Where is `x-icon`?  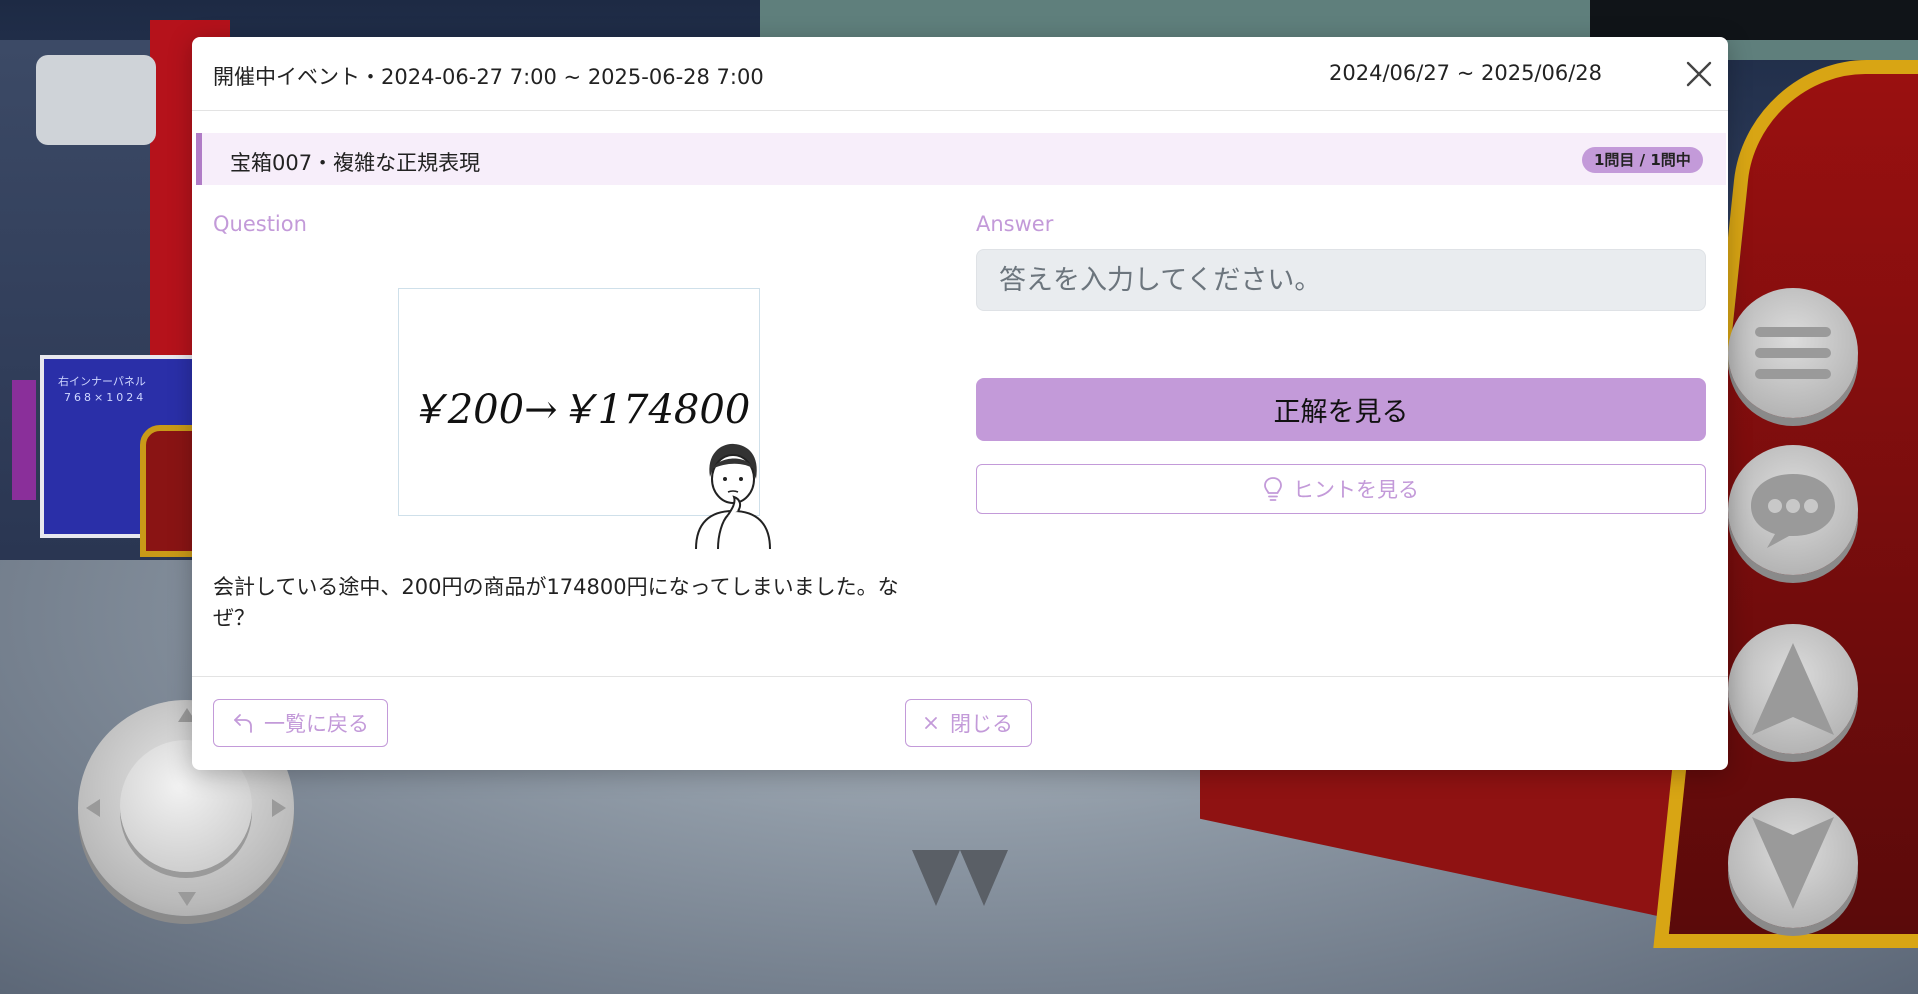 x-icon is located at coordinates (931, 723).